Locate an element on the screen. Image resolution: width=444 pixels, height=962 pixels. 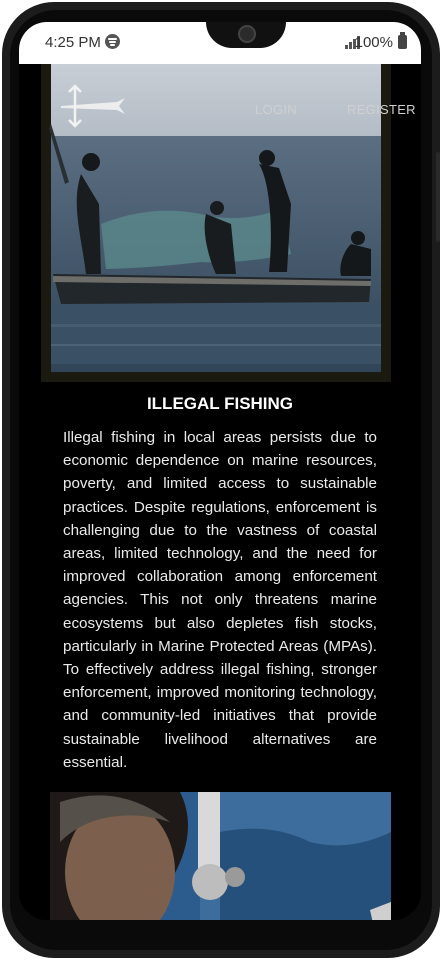
spotify-icon is located at coordinates (112, 41).